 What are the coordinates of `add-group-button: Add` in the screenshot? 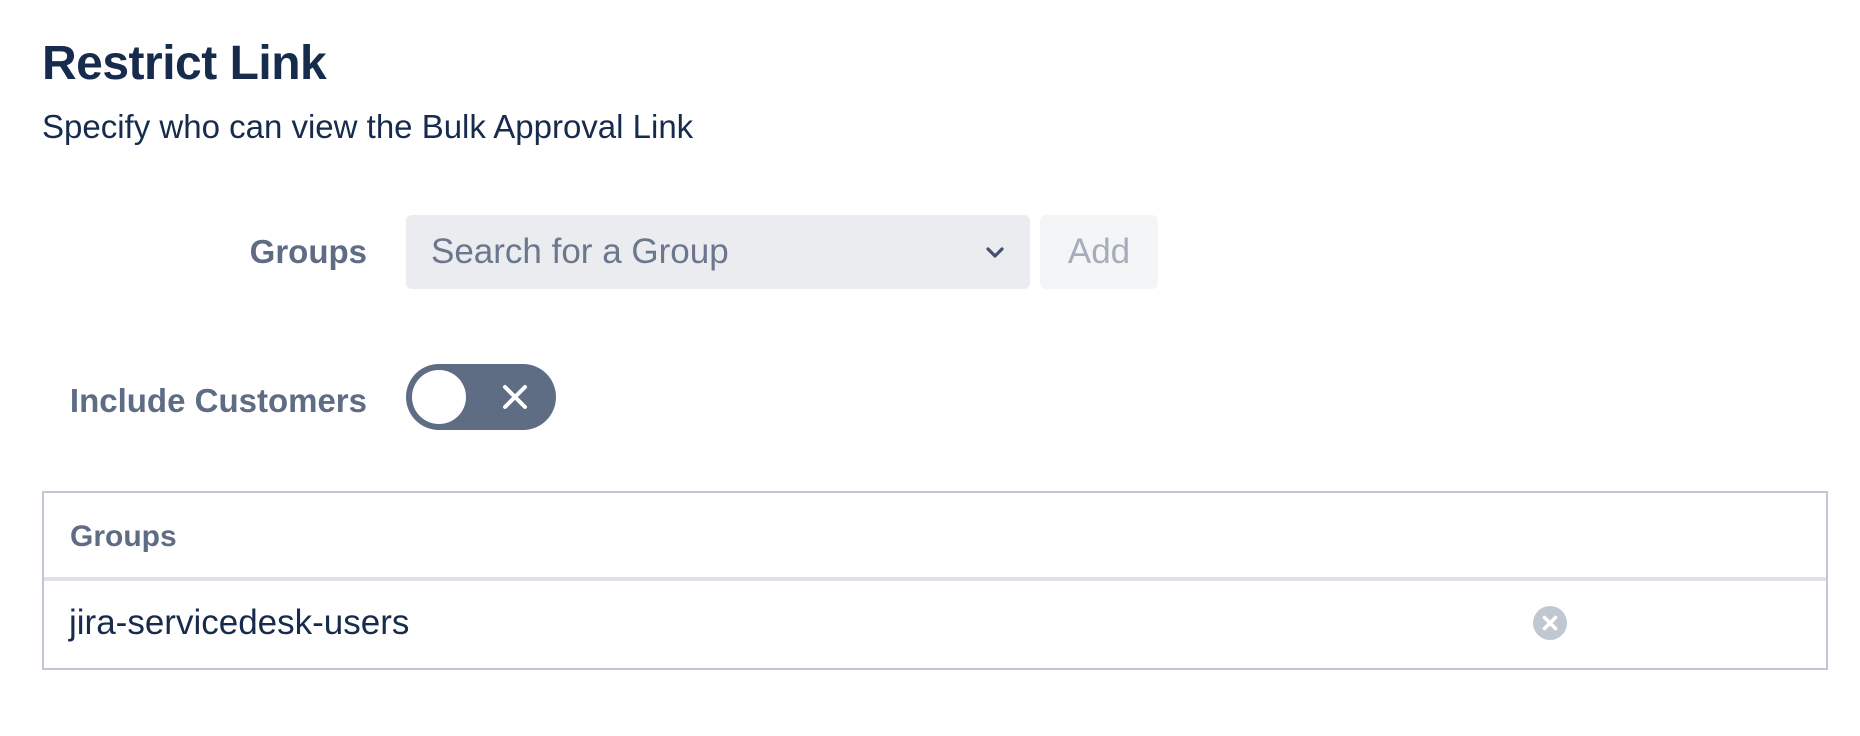 It's located at (1099, 252).